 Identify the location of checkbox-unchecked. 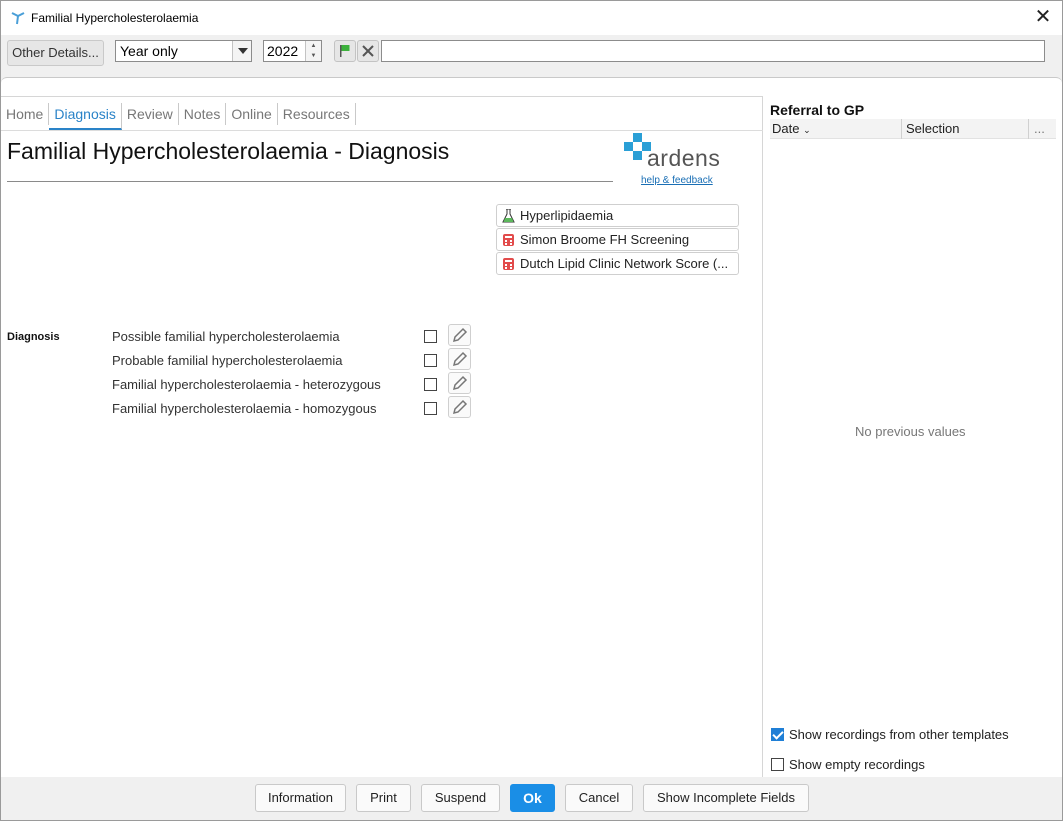
(777, 764).